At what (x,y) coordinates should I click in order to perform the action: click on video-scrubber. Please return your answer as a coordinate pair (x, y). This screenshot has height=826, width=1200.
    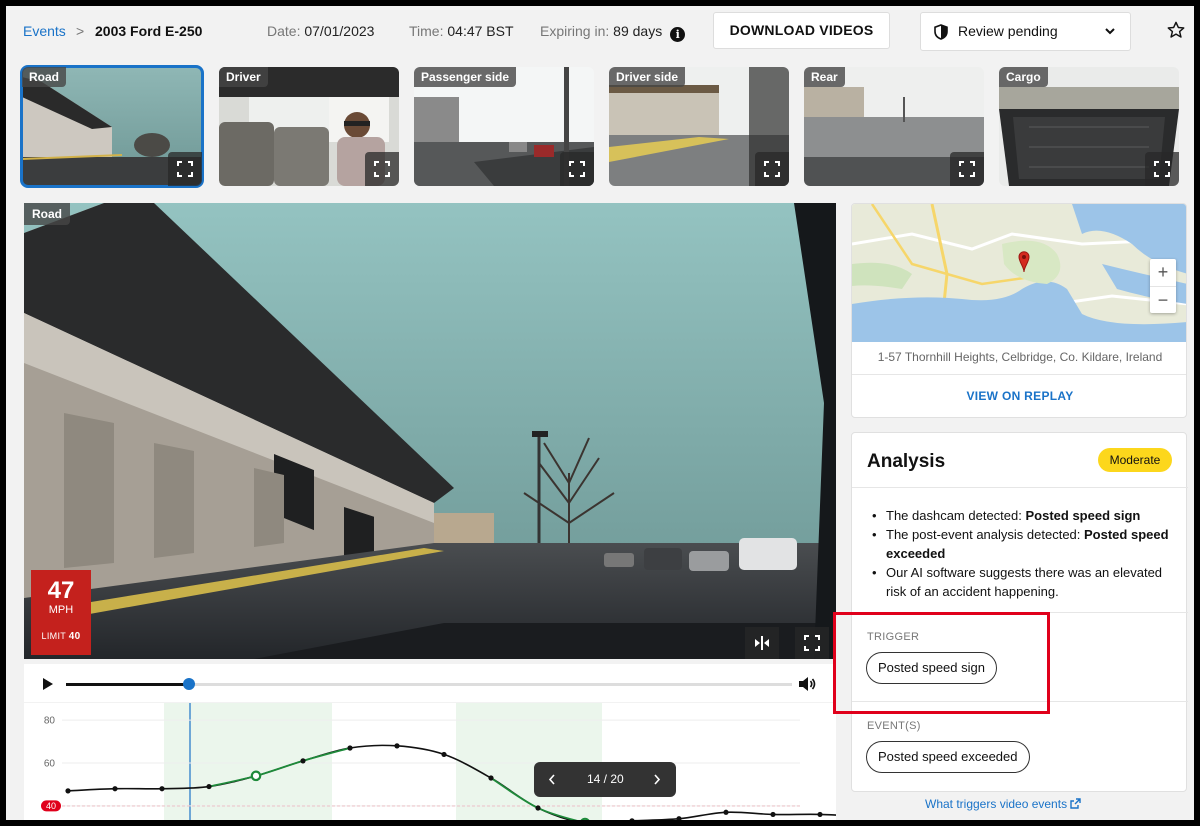
    Looking at the image, I should click on (429, 684).